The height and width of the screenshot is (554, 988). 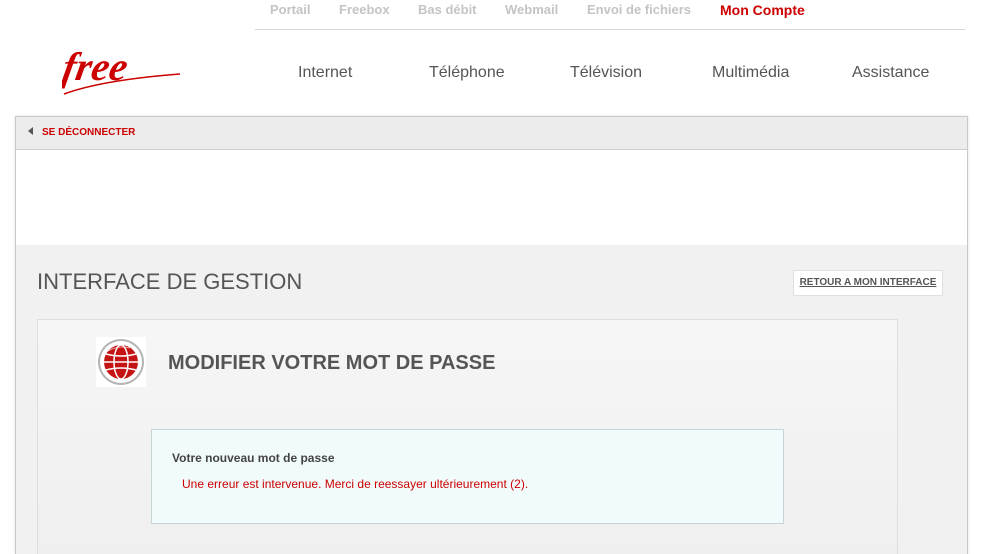 I want to click on top-nav-webmail: Webmail, so click(x=531, y=9).